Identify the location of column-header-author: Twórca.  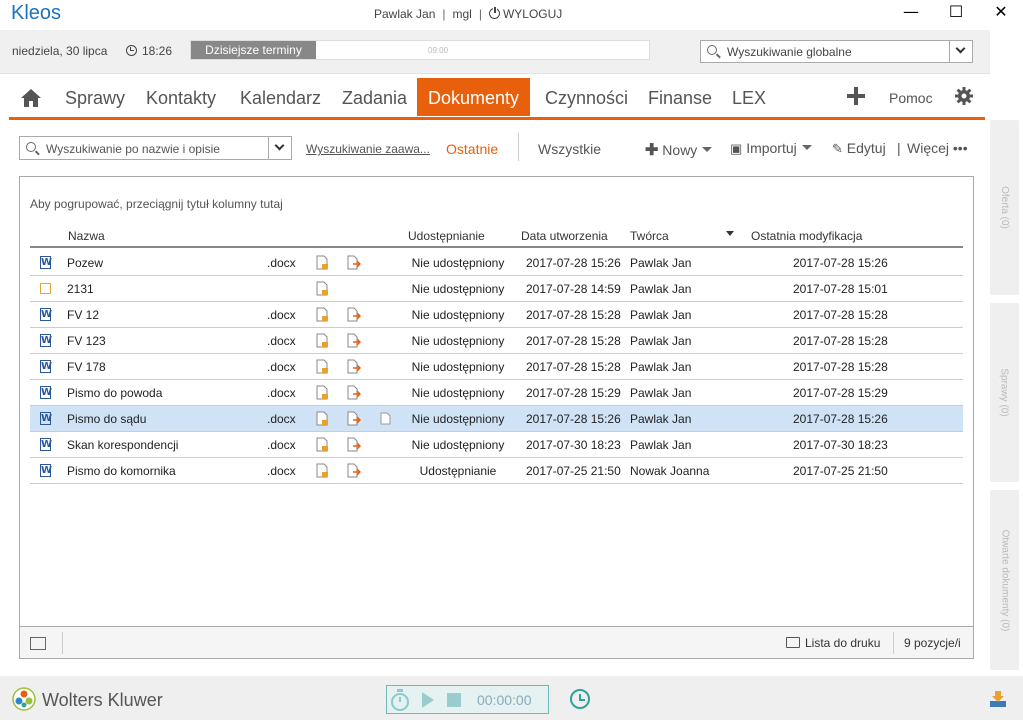
(649, 236).